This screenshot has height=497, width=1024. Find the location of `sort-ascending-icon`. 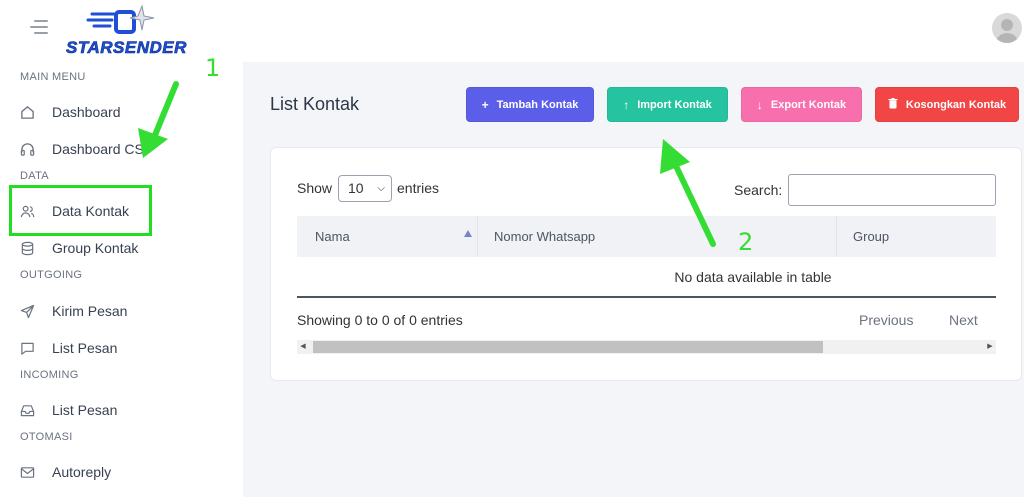

sort-ascending-icon is located at coordinates (468, 233).